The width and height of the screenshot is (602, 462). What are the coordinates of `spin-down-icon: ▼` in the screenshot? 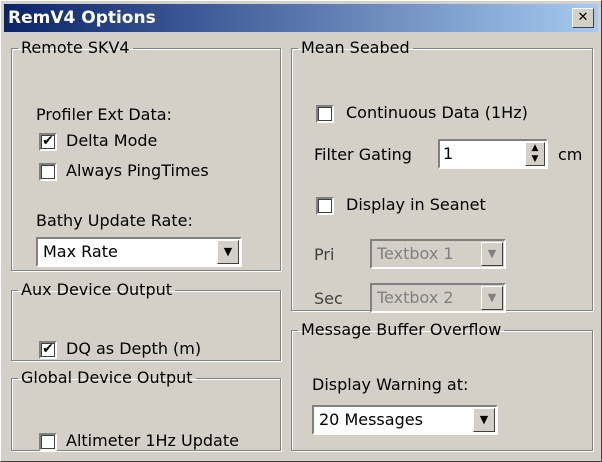 It's located at (535, 159).